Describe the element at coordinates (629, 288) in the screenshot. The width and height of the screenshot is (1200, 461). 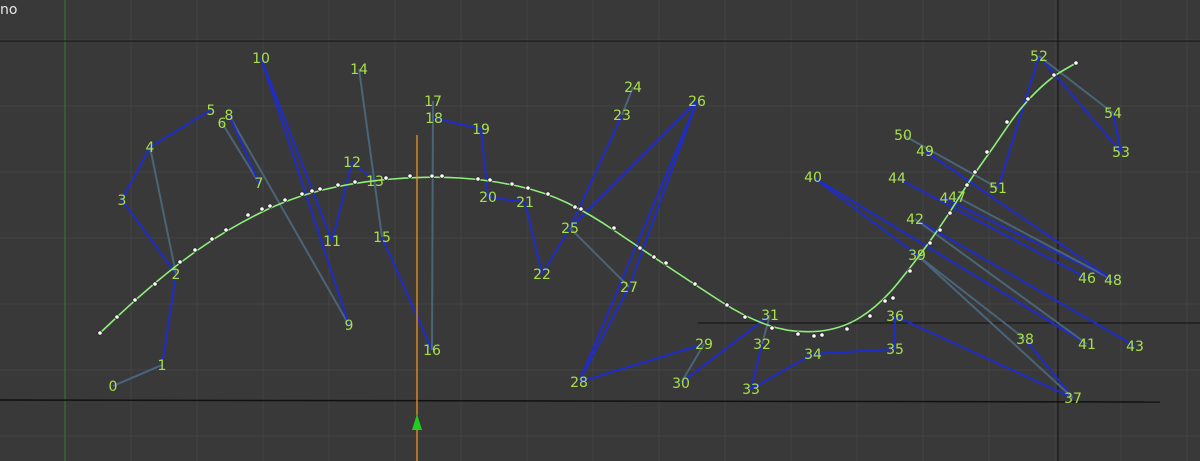
I see `point-label-27: 27` at that location.